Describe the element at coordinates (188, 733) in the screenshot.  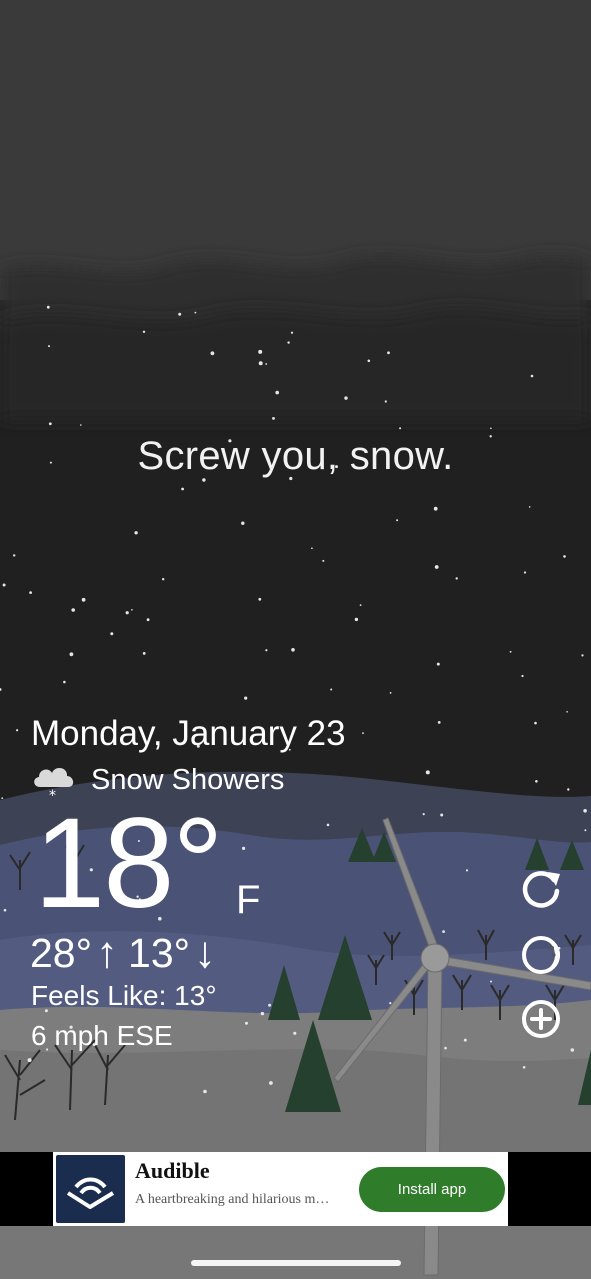
I see `forecast-date: Monday, January 23` at that location.